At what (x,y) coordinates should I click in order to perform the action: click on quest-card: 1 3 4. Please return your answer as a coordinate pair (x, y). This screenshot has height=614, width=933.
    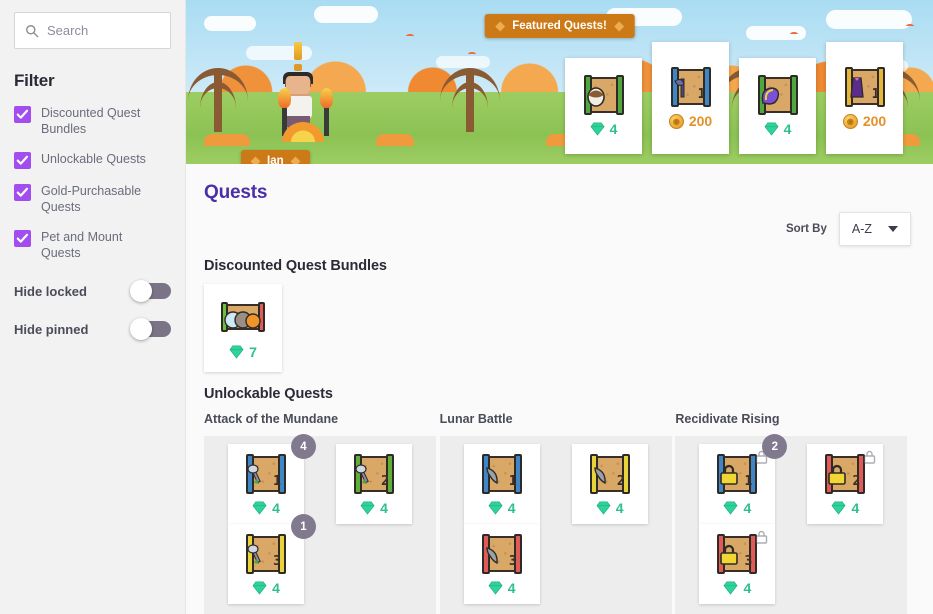
    Looking at the image, I should click on (272, 559).